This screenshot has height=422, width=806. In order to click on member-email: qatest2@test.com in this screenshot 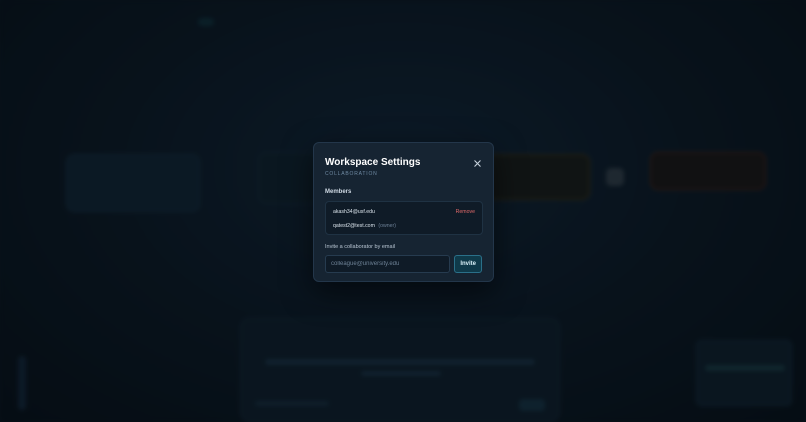, I will do `click(354, 226)`.